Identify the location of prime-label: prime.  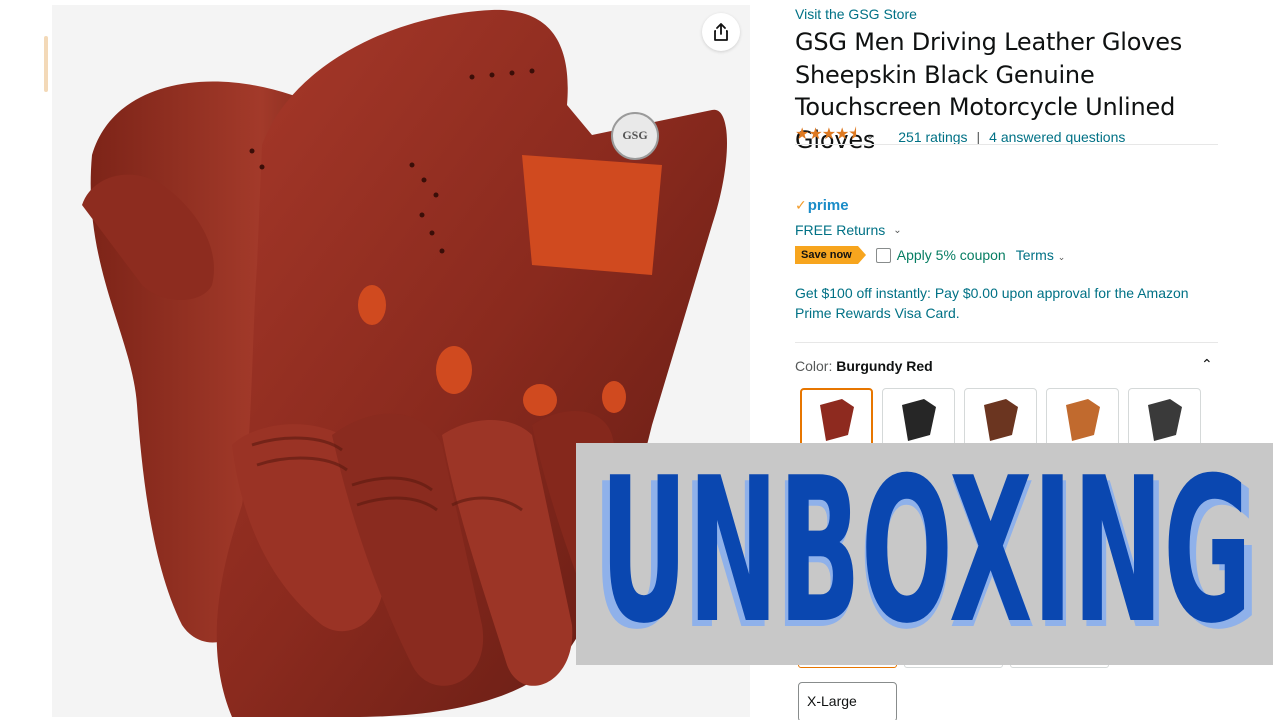
(828, 205).